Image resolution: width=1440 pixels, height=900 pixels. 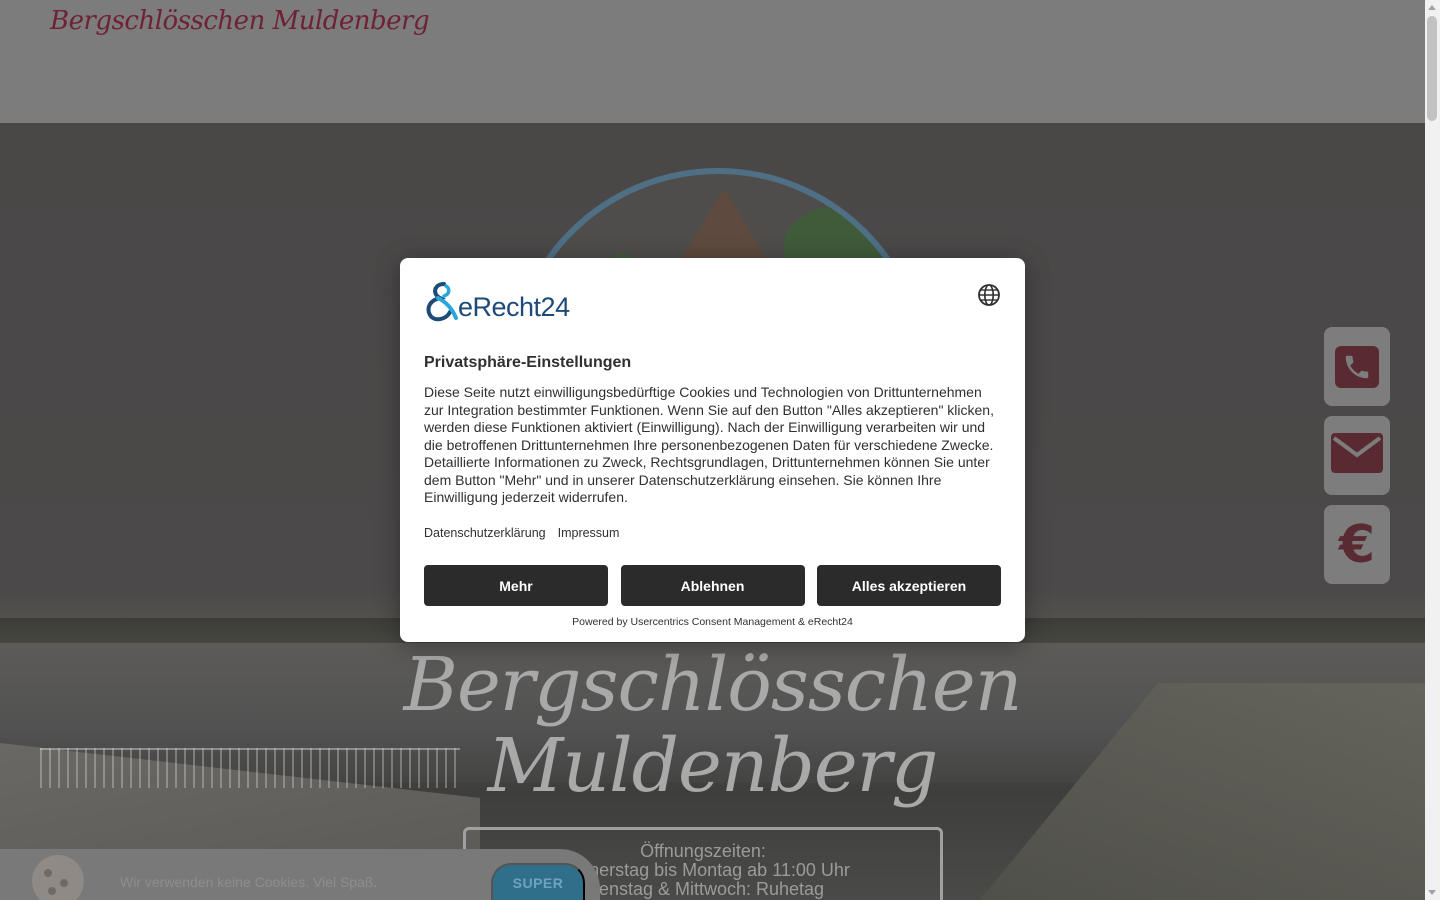 I want to click on erecht24-logo-icon, so click(x=442, y=302).